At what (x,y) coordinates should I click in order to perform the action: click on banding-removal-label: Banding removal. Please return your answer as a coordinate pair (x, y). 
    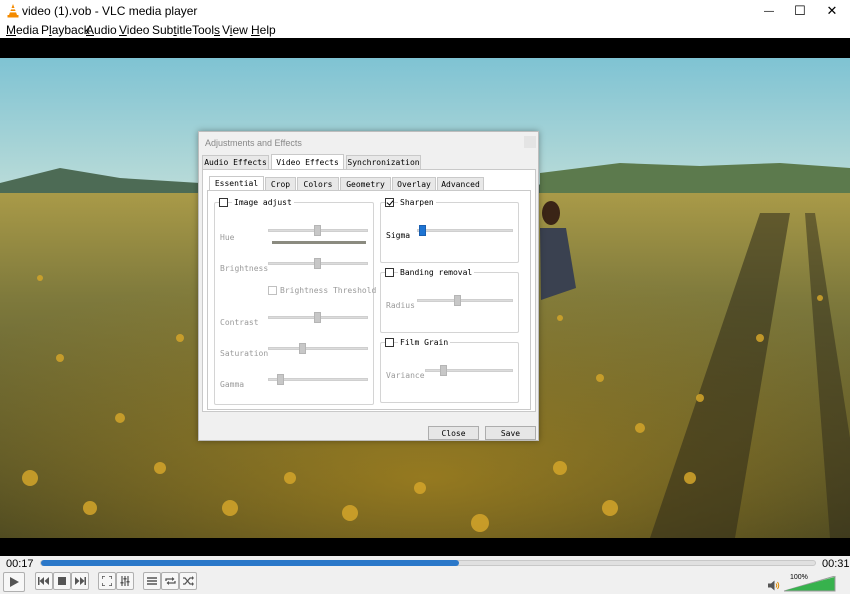
    Looking at the image, I should click on (436, 272).